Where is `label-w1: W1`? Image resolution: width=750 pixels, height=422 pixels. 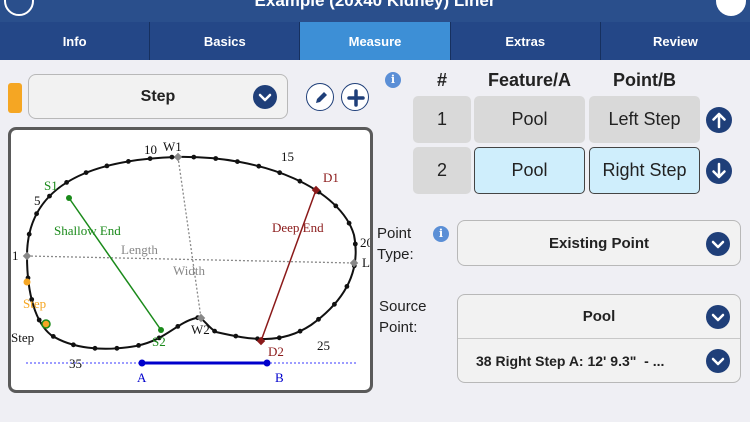 label-w1: W1 is located at coordinates (172, 146).